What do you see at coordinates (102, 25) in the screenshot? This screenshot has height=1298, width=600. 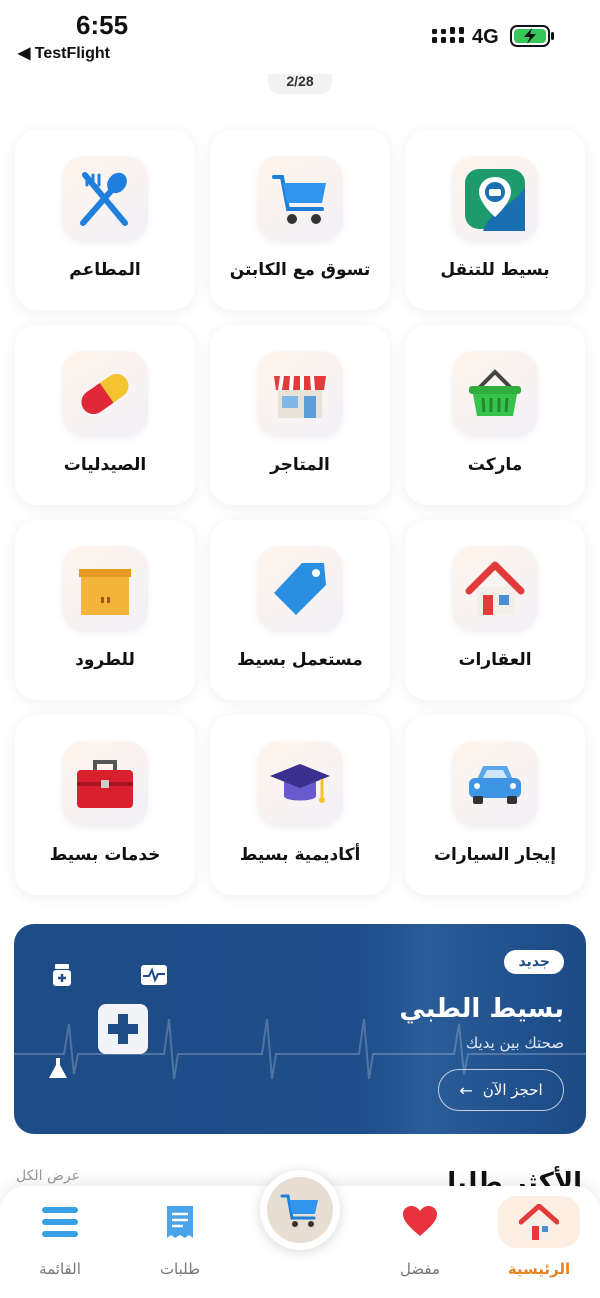 I see `status-time: 6:55` at bounding box center [102, 25].